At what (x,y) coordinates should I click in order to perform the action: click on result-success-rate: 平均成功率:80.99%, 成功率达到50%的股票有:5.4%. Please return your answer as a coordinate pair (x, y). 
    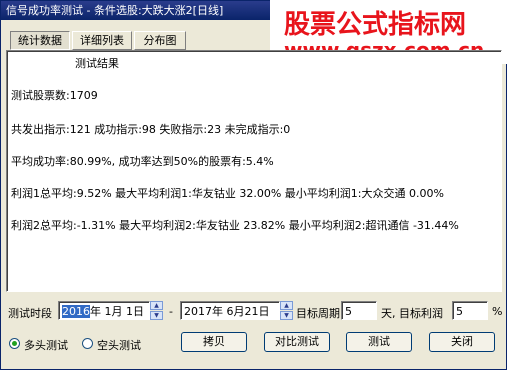
    Looking at the image, I should click on (142, 161).